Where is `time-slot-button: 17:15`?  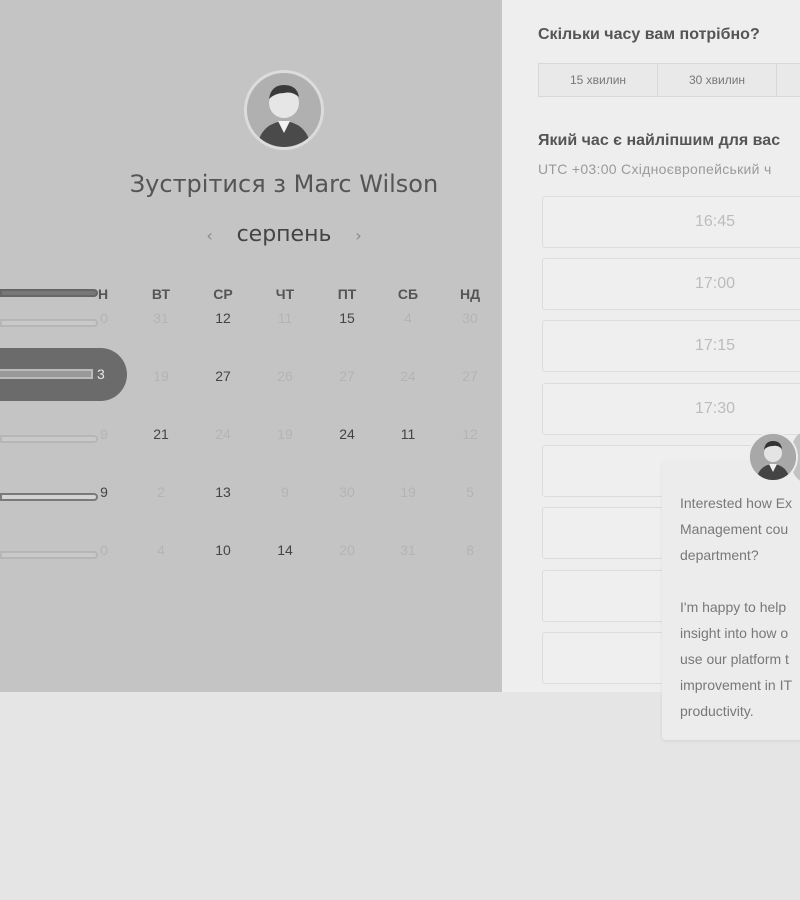
time-slot-button: 17:15 is located at coordinates (671, 346).